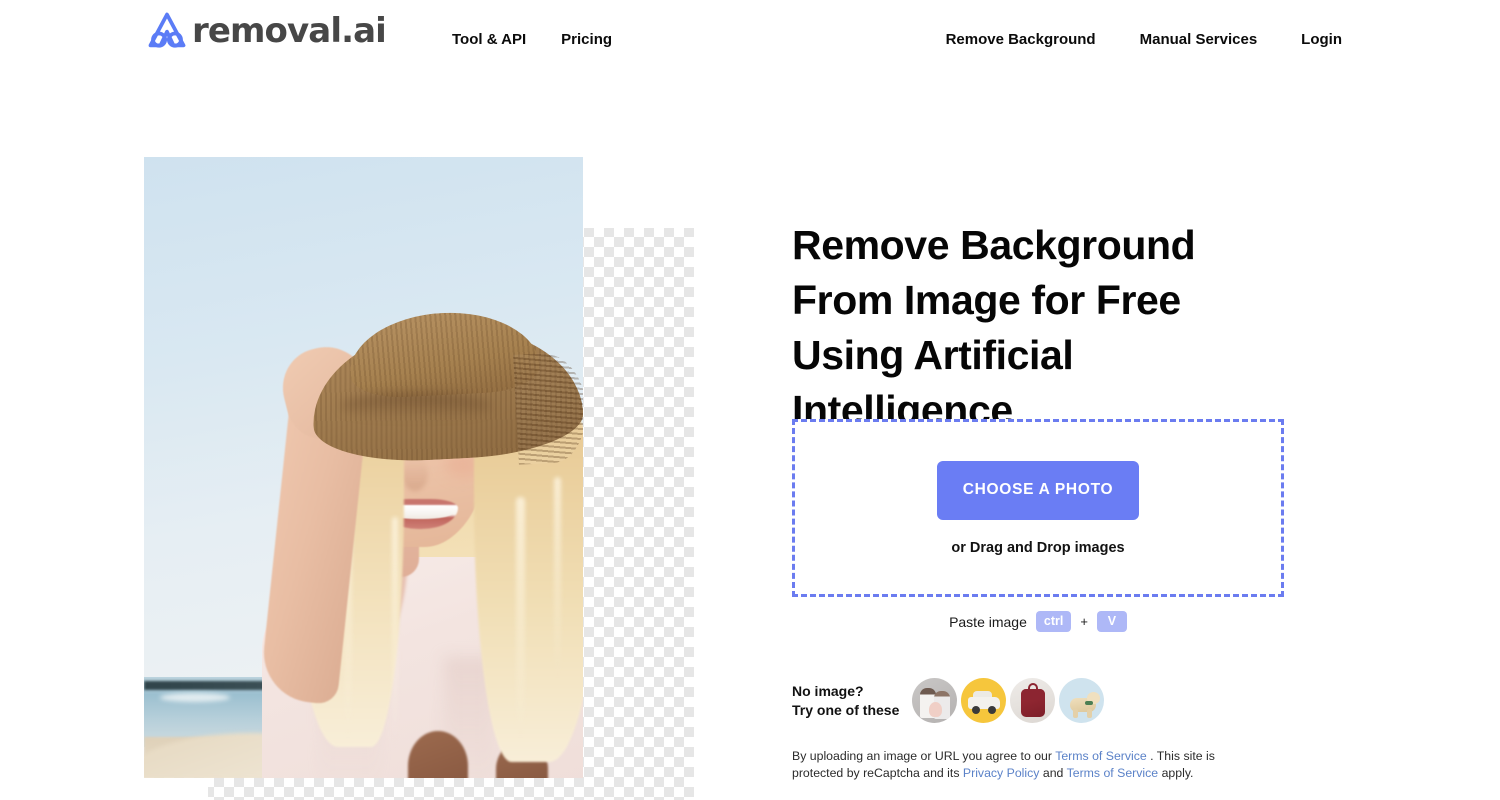 The height and width of the screenshot is (800, 1500). I want to click on nav-link-remove-background: Remove Background, so click(1021, 39).